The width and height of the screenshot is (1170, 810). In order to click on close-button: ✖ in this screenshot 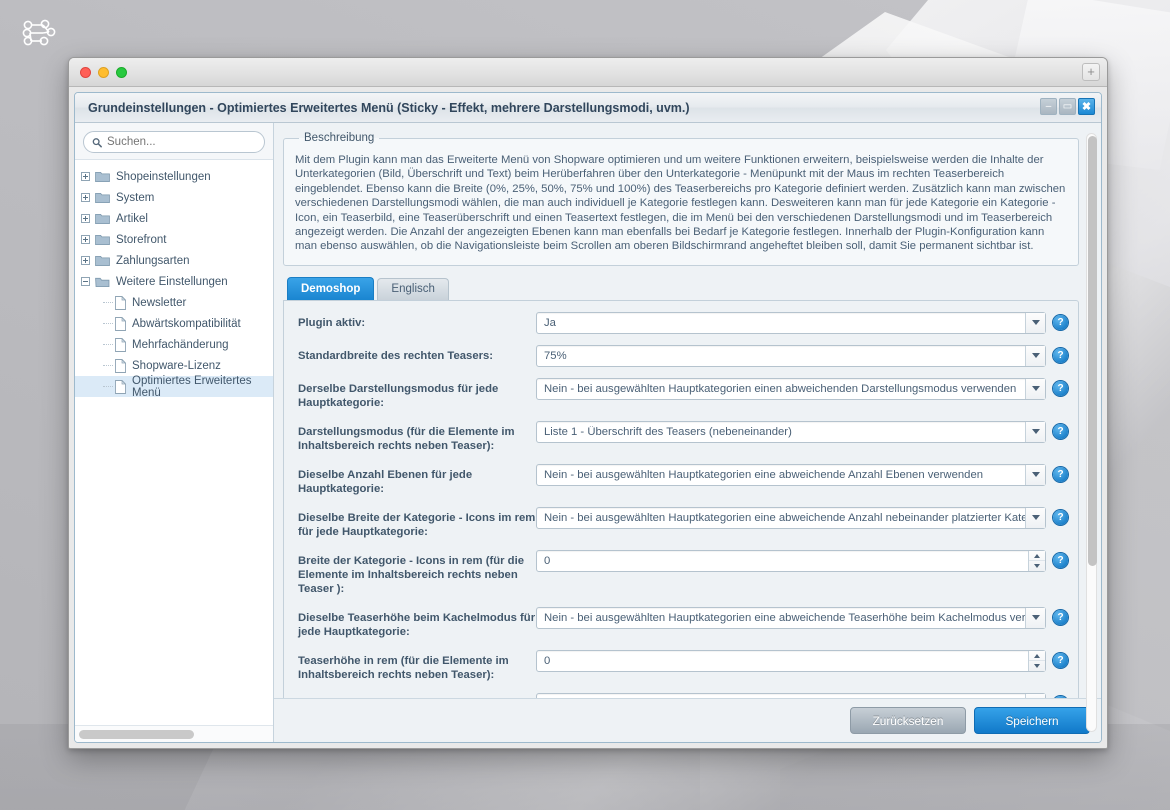, I will do `click(1086, 106)`.